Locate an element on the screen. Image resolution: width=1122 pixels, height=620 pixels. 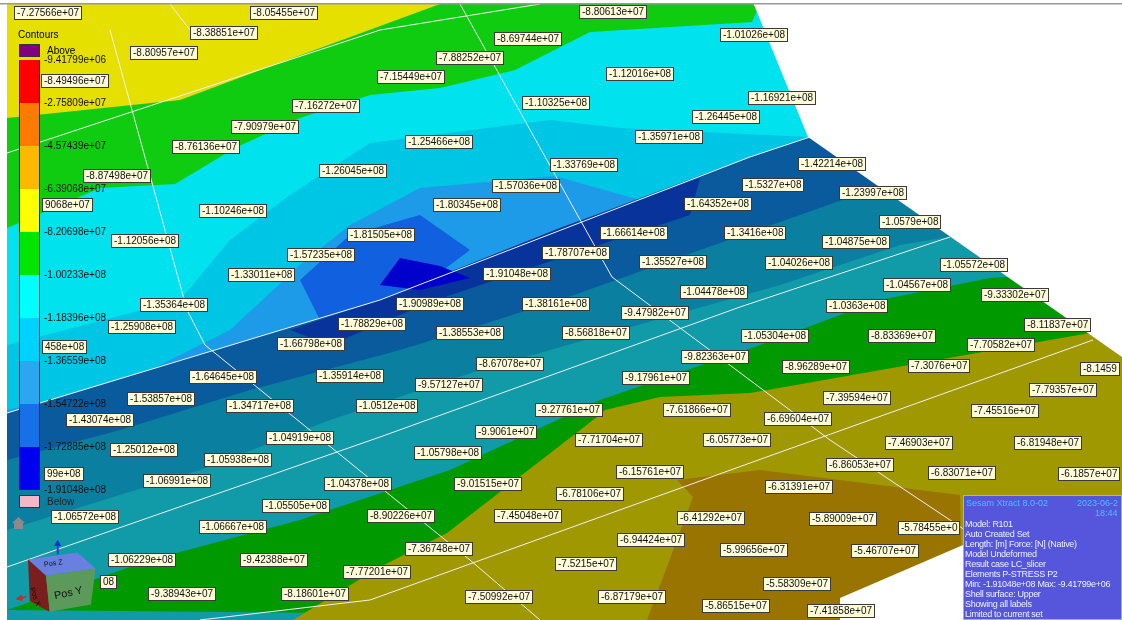
value-label: -7.27566e+07 is located at coordinates (48, 13).